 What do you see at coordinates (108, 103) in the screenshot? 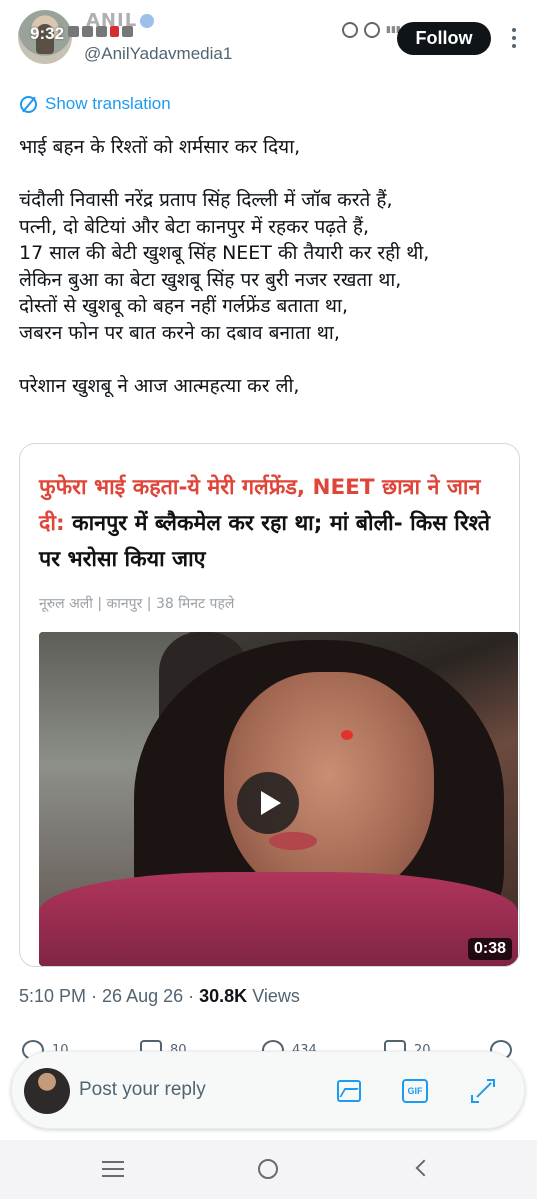
I see `show-translation-label: Show translation` at bounding box center [108, 103].